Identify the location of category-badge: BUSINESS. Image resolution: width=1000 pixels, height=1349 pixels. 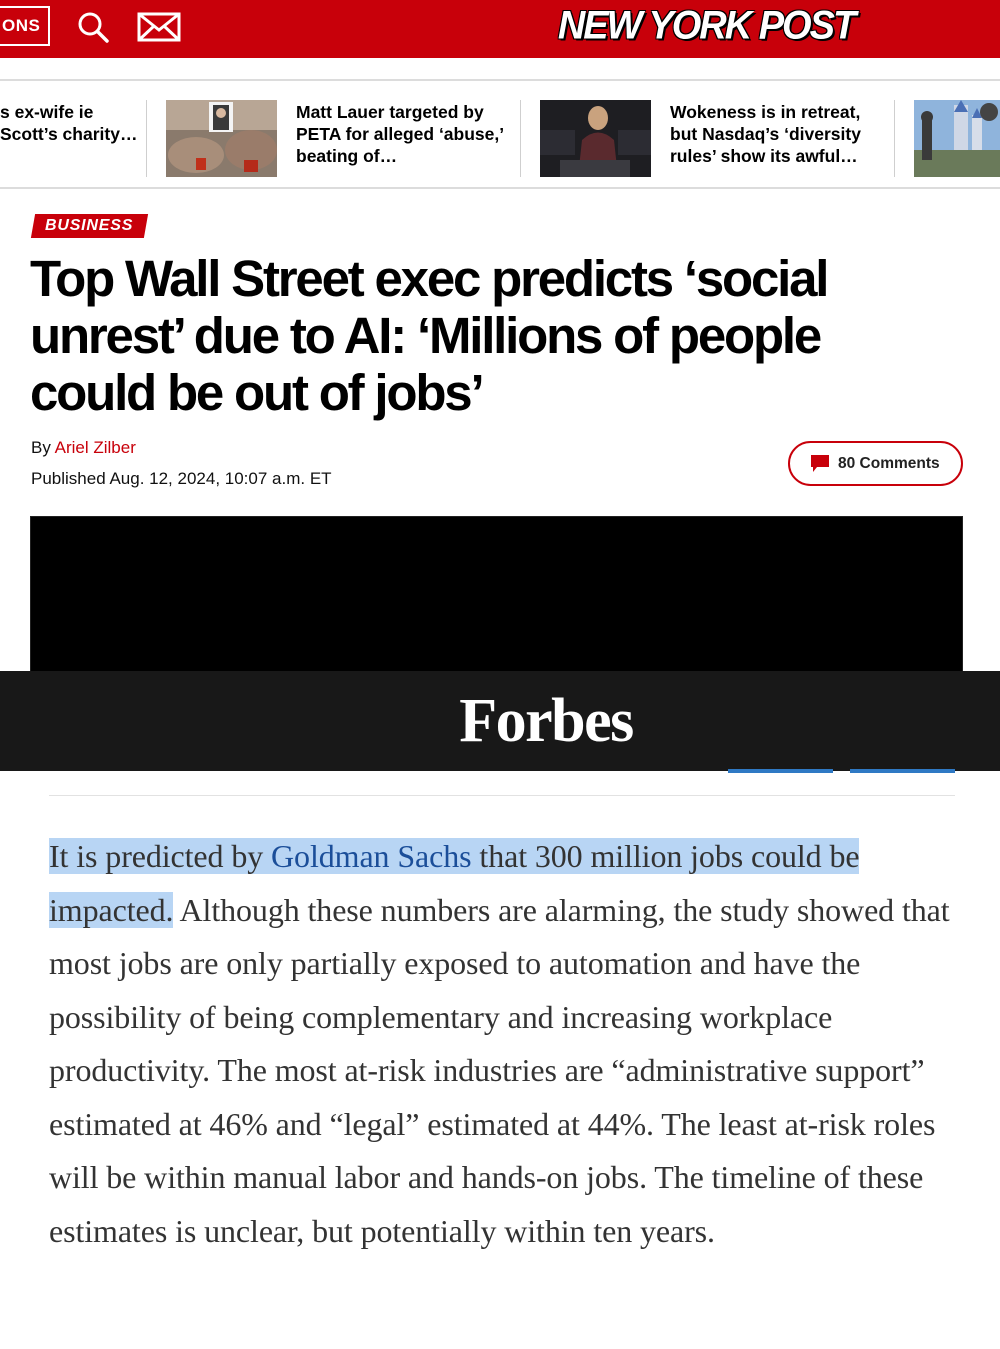
(89, 226).